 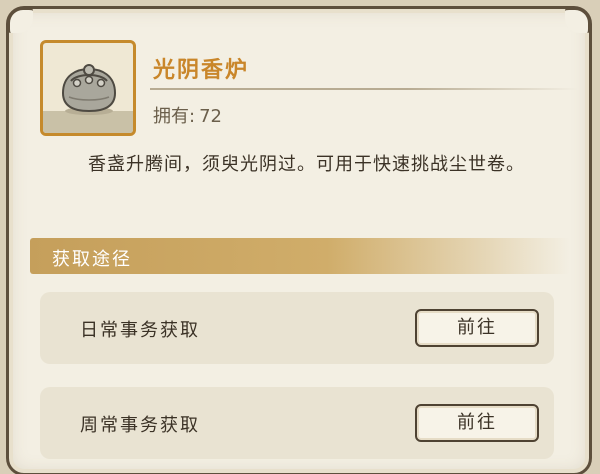 What do you see at coordinates (140, 330) in the screenshot?
I see `source-label: 日常事务获取` at bounding box center [140, 330].